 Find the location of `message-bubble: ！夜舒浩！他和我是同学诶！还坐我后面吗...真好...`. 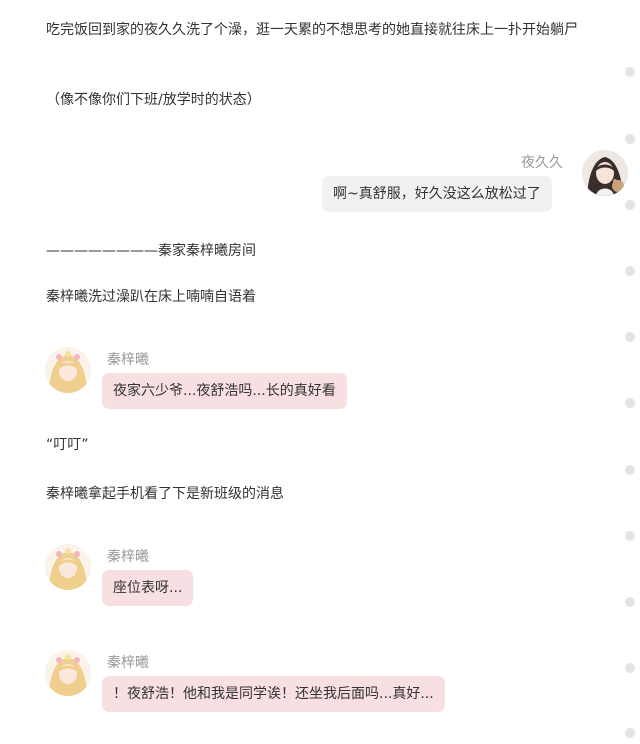

message-bubble: ！夜舒浩！他和我是同学诶！还坐我后面吗...真好... is located at coordinates (273, 694).